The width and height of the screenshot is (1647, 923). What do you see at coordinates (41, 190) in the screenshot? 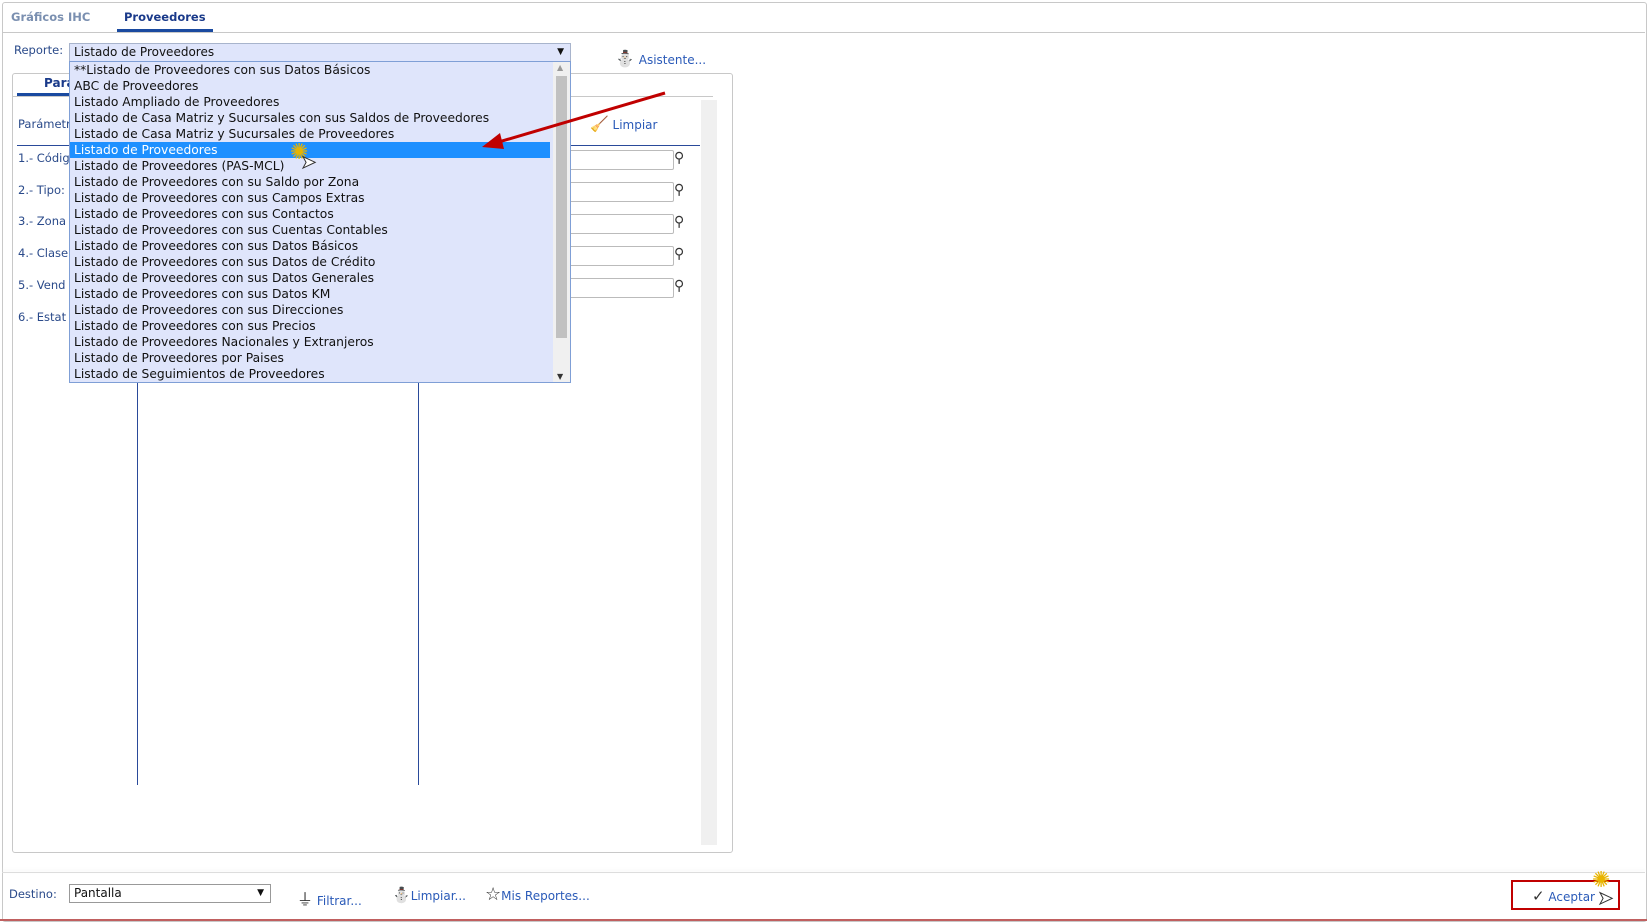
I see `param-label: 2.- Tipo:` at bounding box center [41, 190].